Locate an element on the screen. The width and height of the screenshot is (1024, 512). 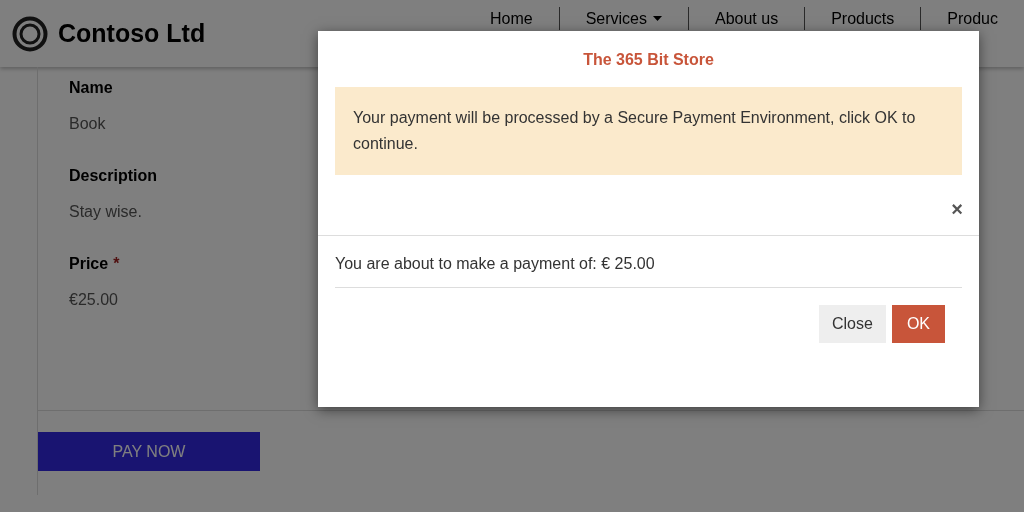
nav-link: Home is located at coordinates (516, 18).